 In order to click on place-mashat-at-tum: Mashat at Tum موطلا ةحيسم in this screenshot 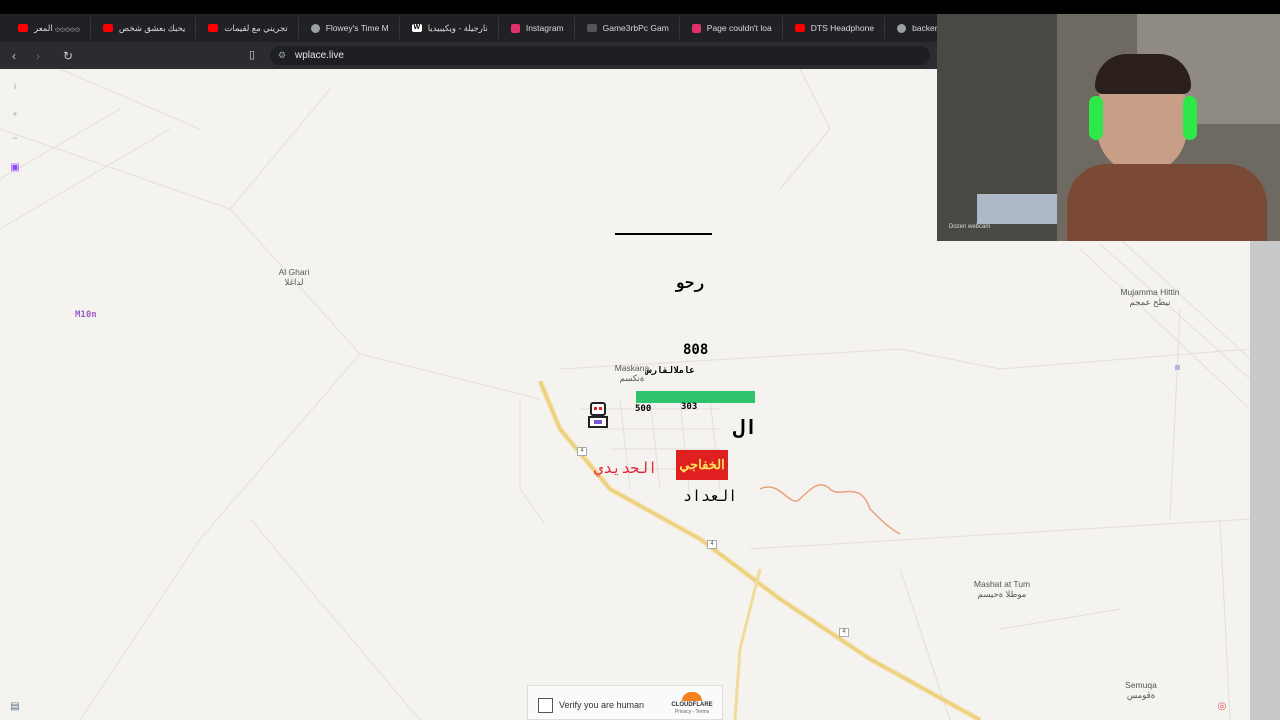, I will do `click(1002, 589)`.